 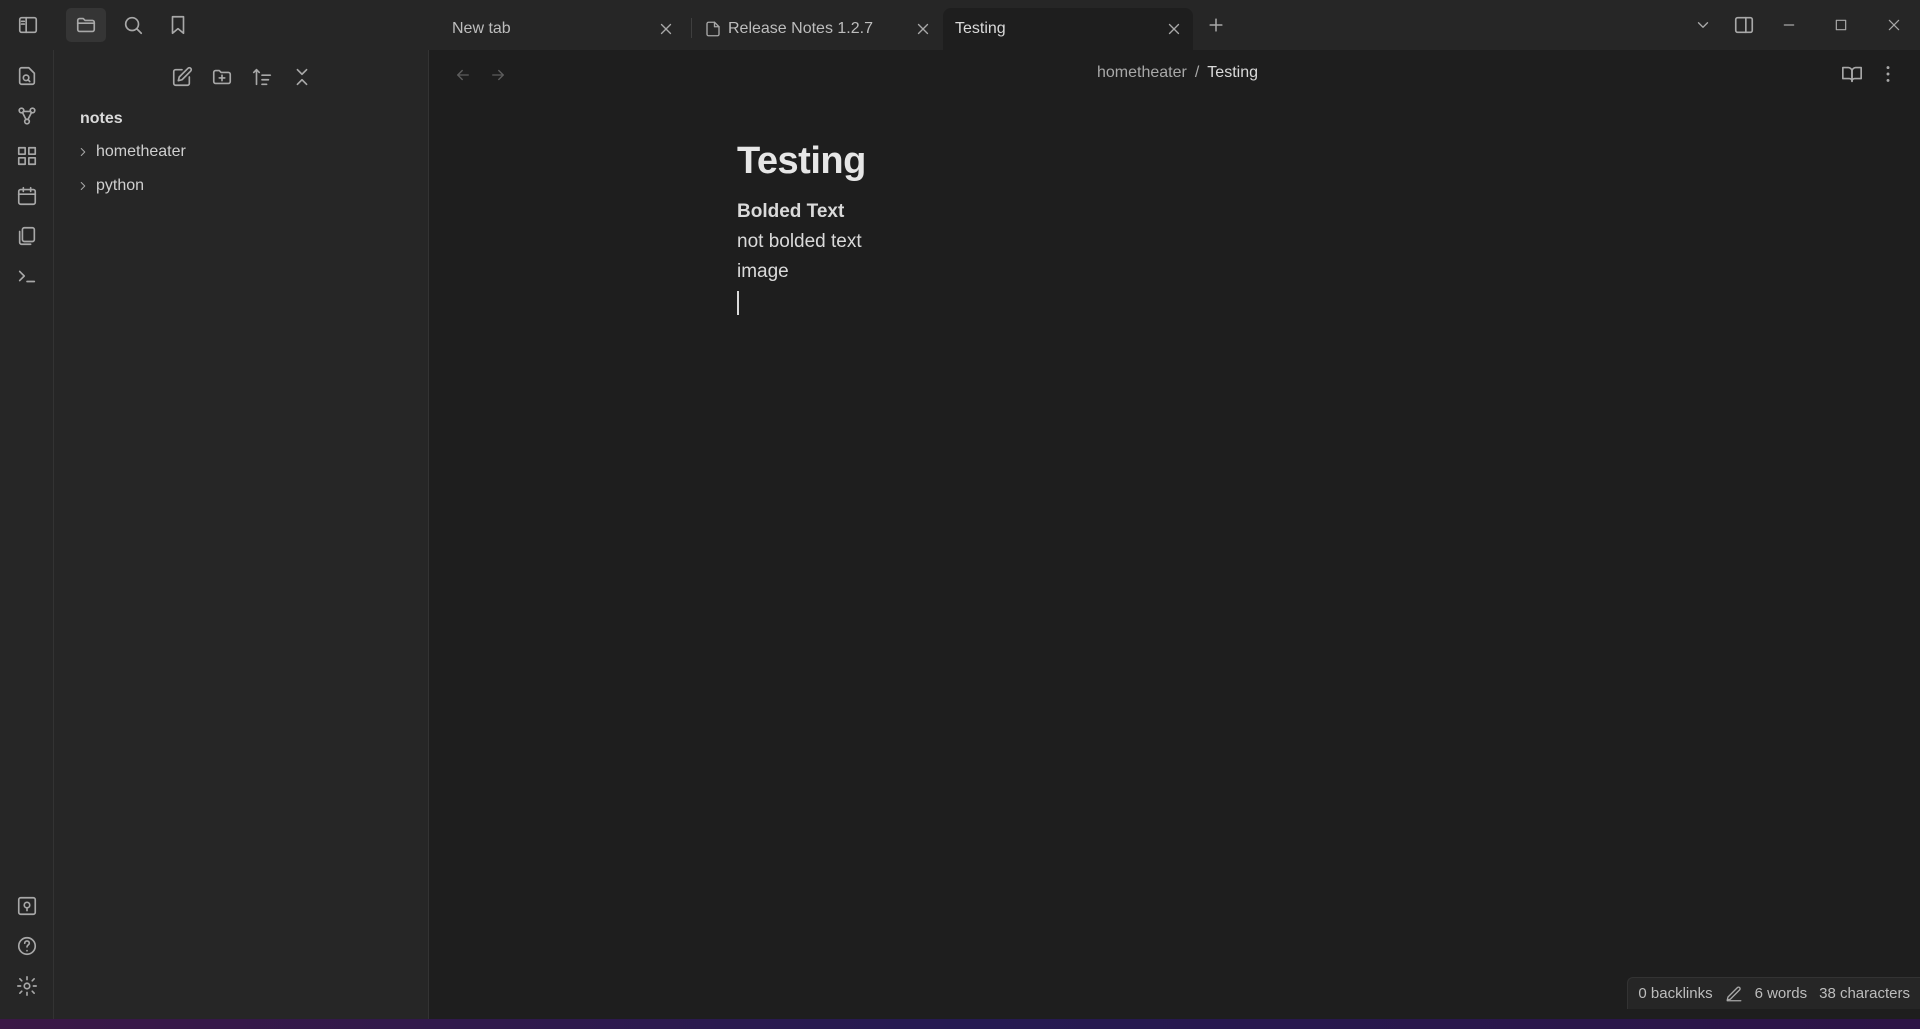 I want to click on folder-label: python, so click(x=120, y=185).